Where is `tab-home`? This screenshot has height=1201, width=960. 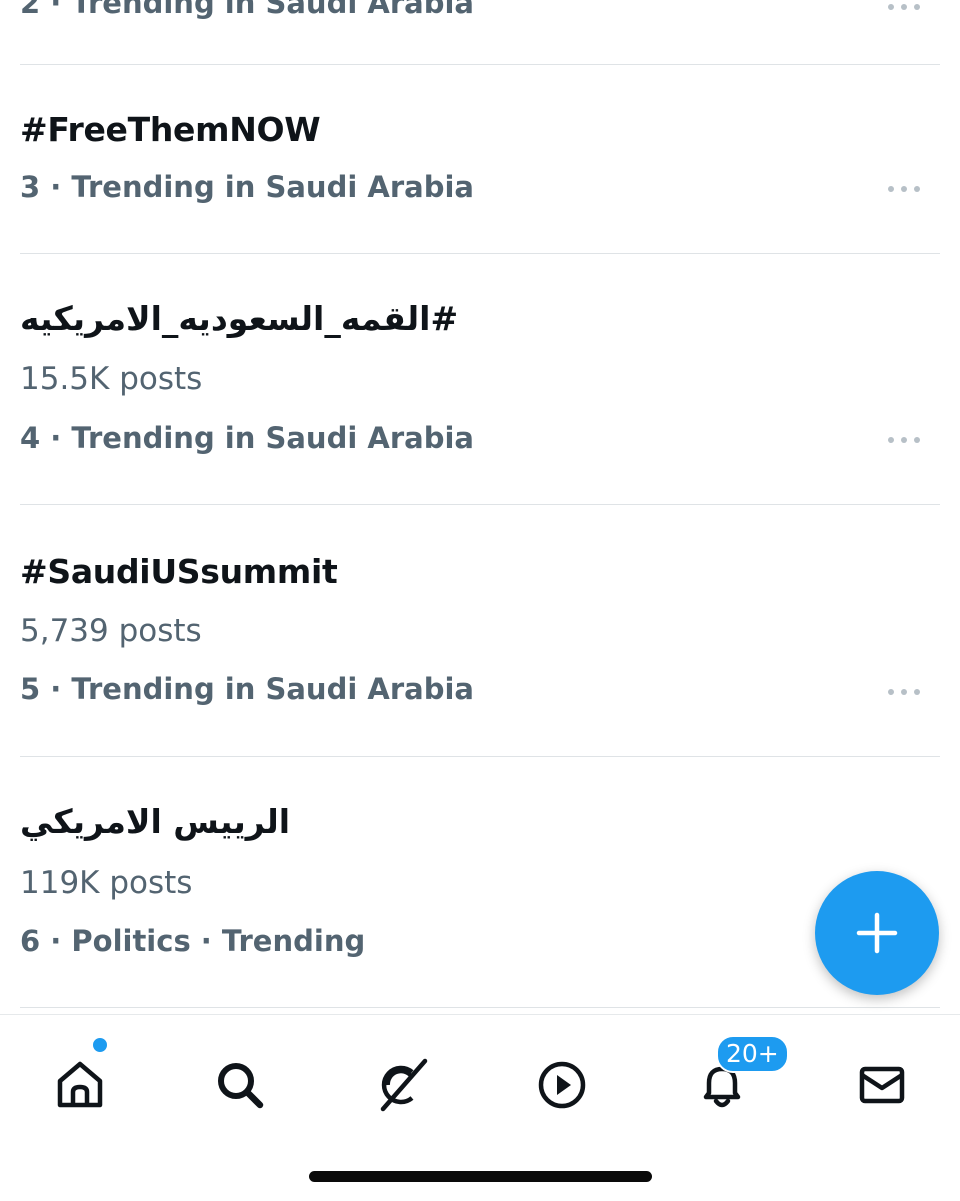 tab-home is located at coordinates (80, 1085).